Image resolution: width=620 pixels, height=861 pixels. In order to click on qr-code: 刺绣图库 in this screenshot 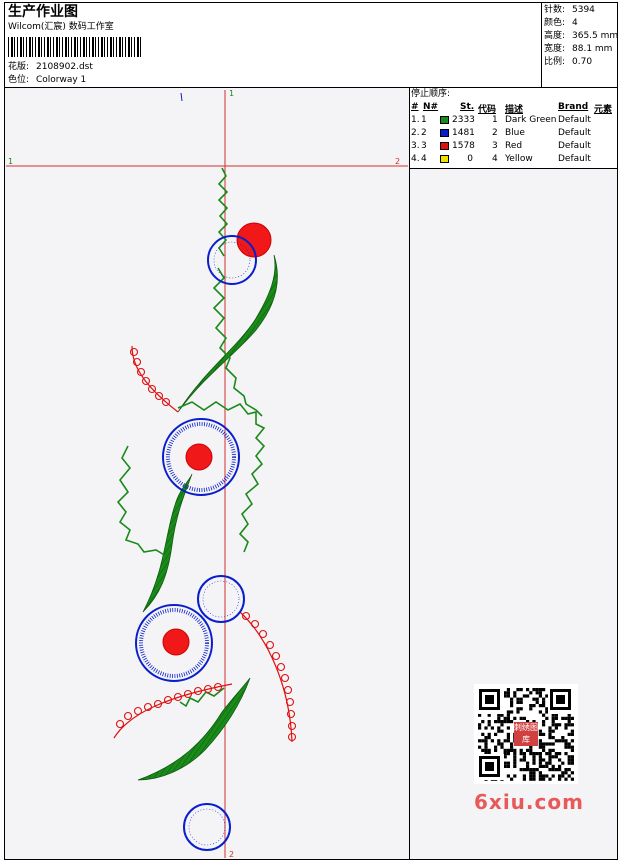, I will do `click(526, 734)`.